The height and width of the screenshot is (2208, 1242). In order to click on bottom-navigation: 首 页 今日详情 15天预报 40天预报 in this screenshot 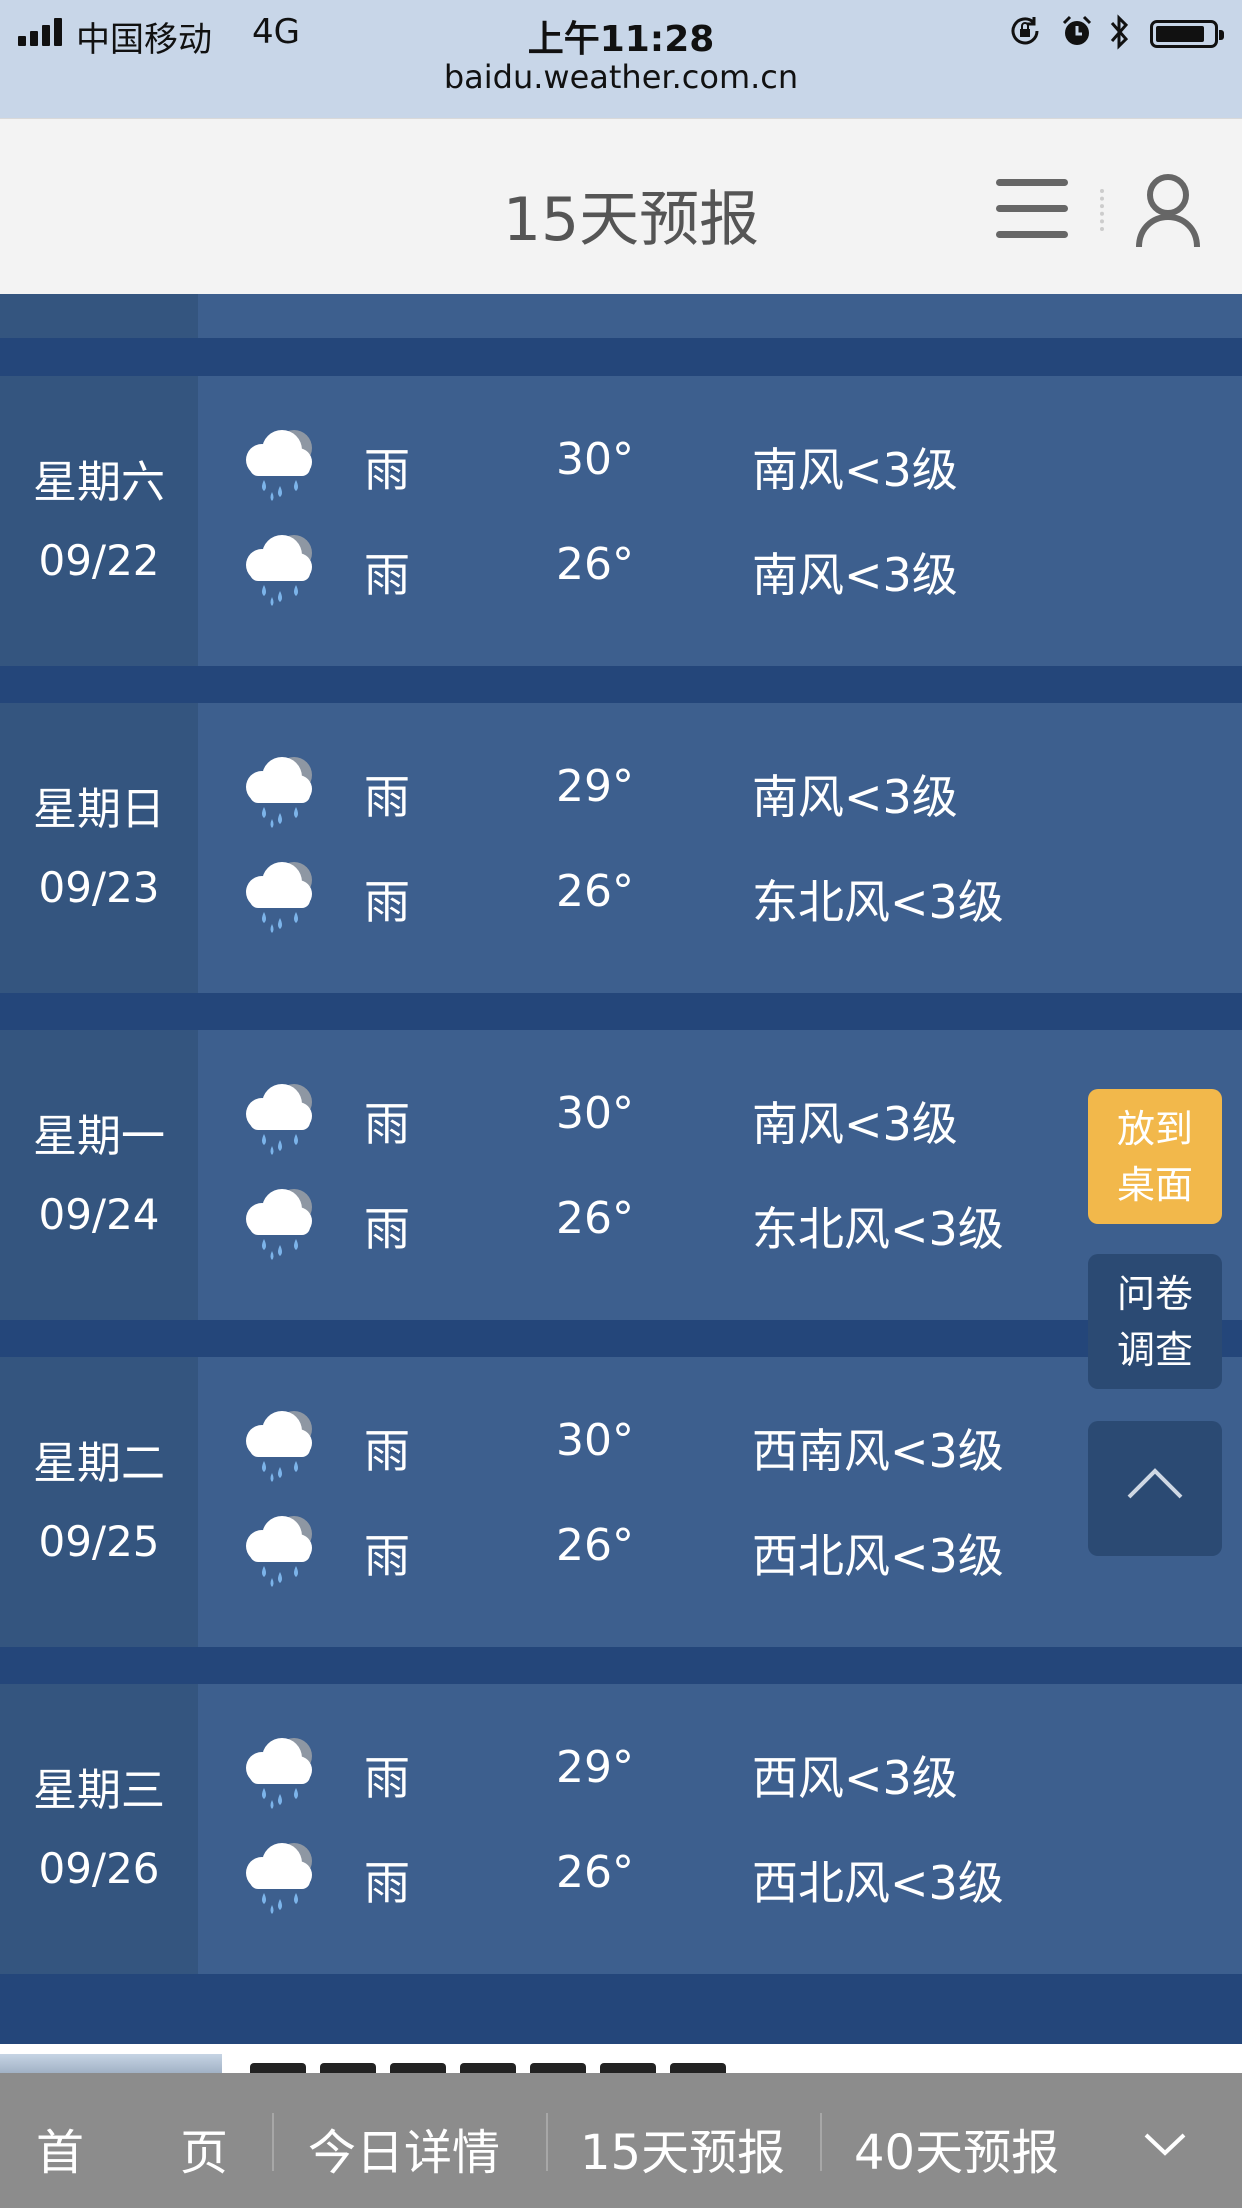, I will do `click(621, 2140)`.